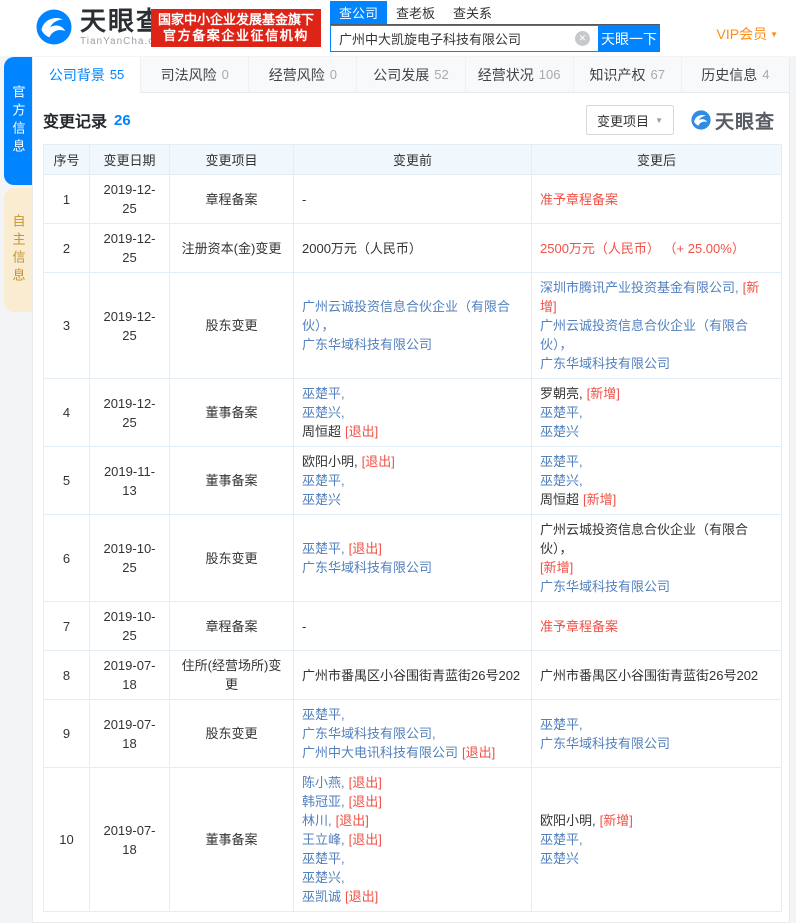  I want to click on tianyancha-logo: 天眼查 TianYanCha.com, so click(102, 27).